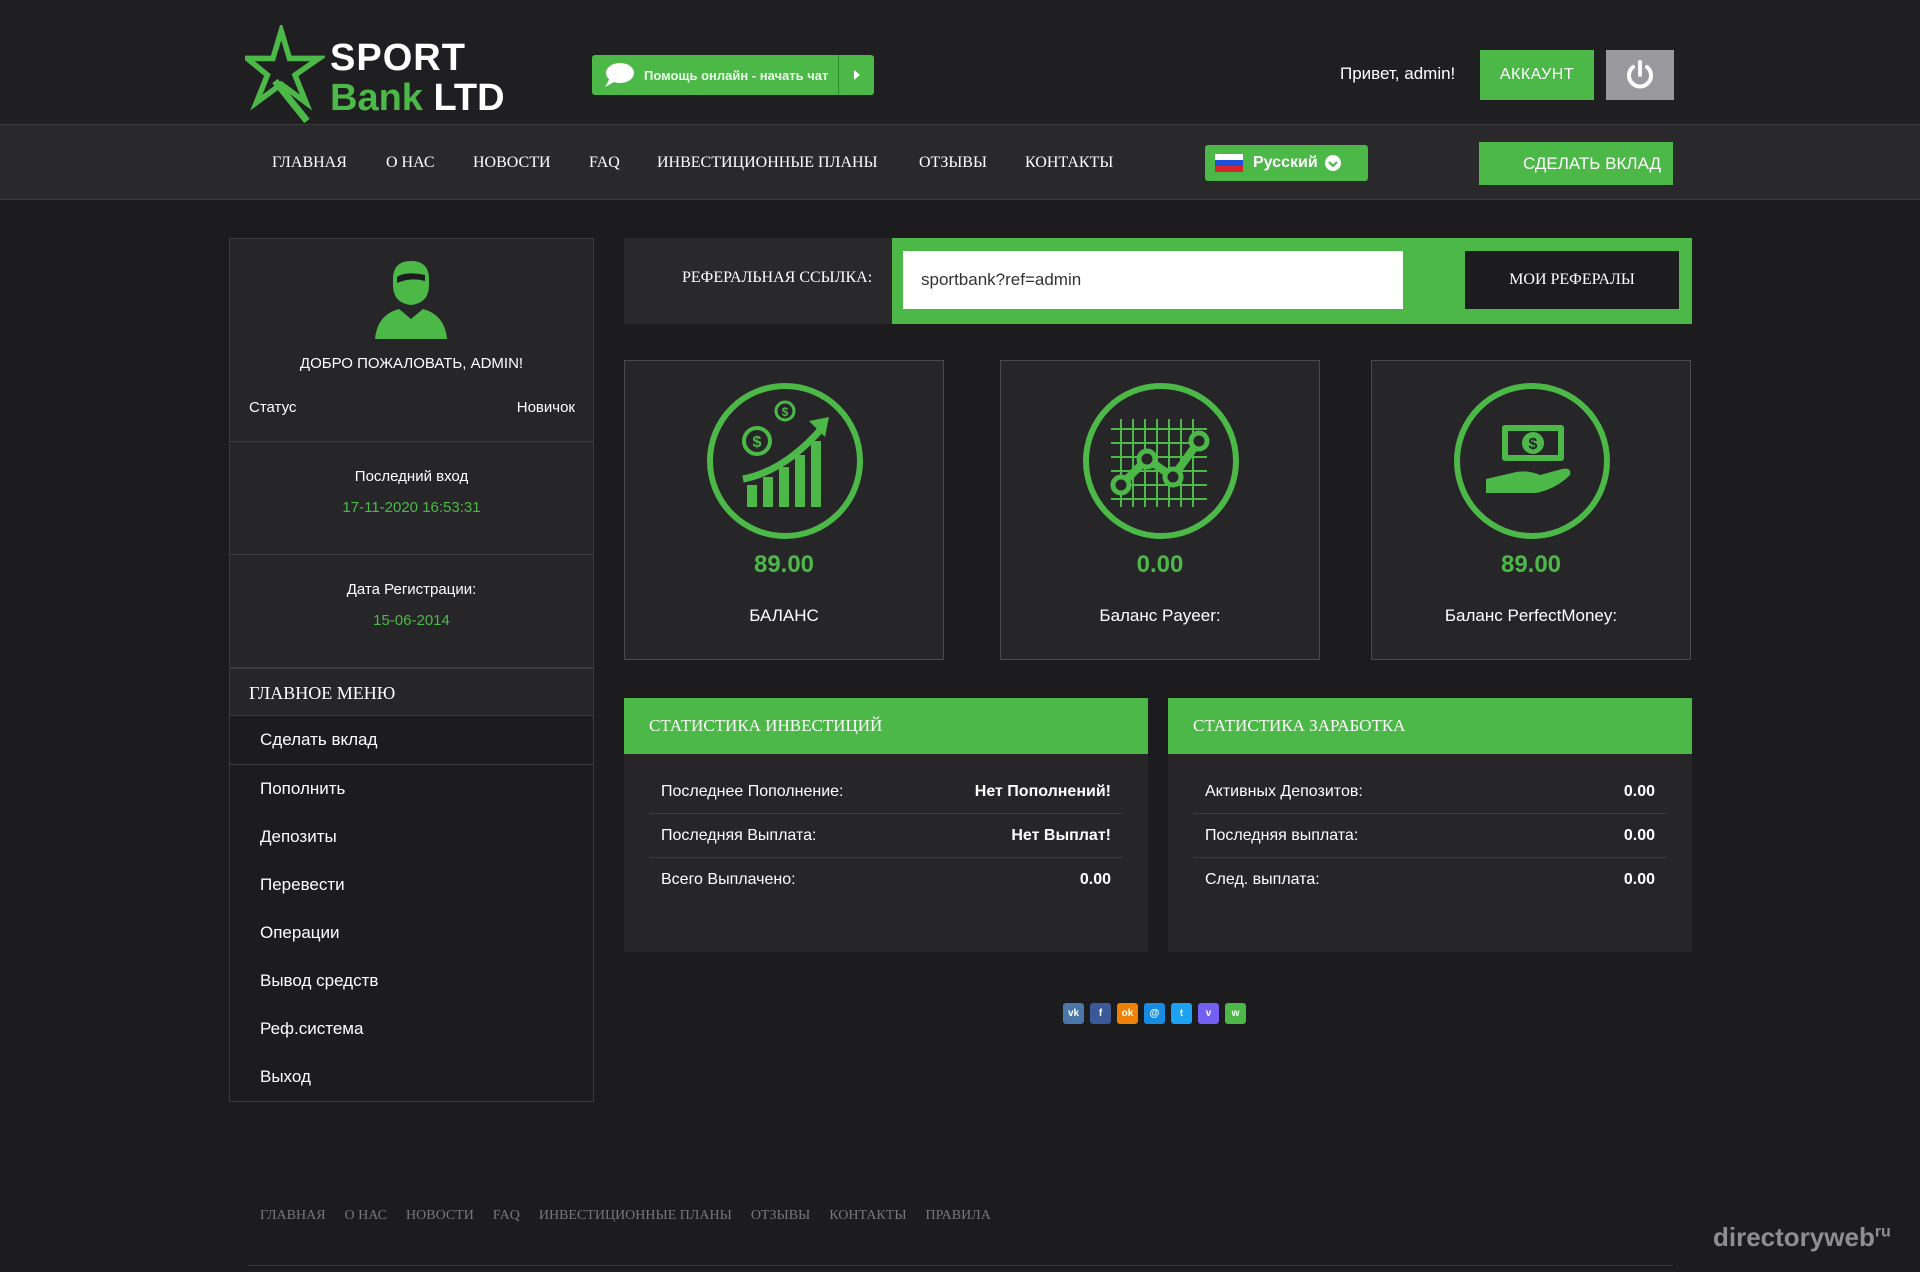  I want to click on odnoklassniki-icon: ok, so click(1127, 1013).